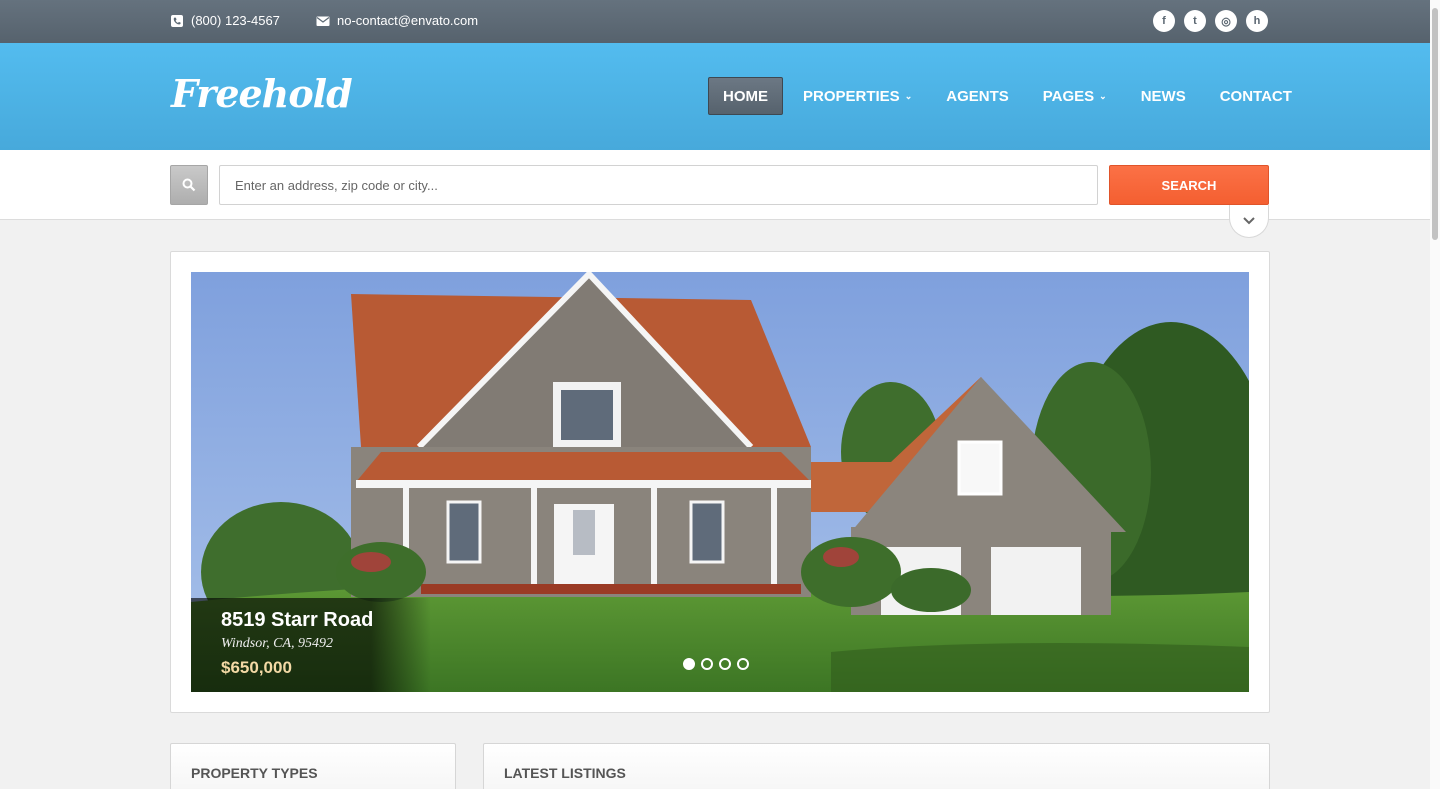 The width and height of the screenshot is (1440, 789). I want to click on nav-home-label: HOME, so click(745, 96).